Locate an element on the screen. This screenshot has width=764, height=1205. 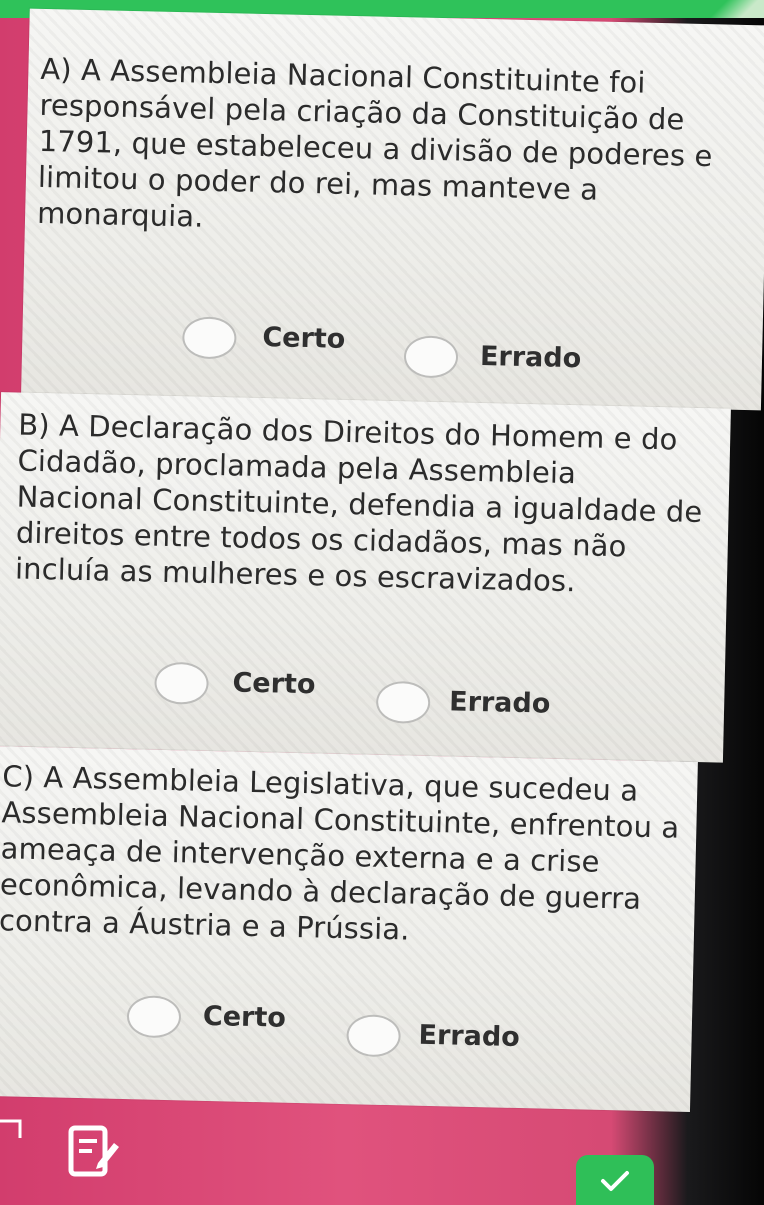
radio-c-errado is located at coordinates (374, 1036).